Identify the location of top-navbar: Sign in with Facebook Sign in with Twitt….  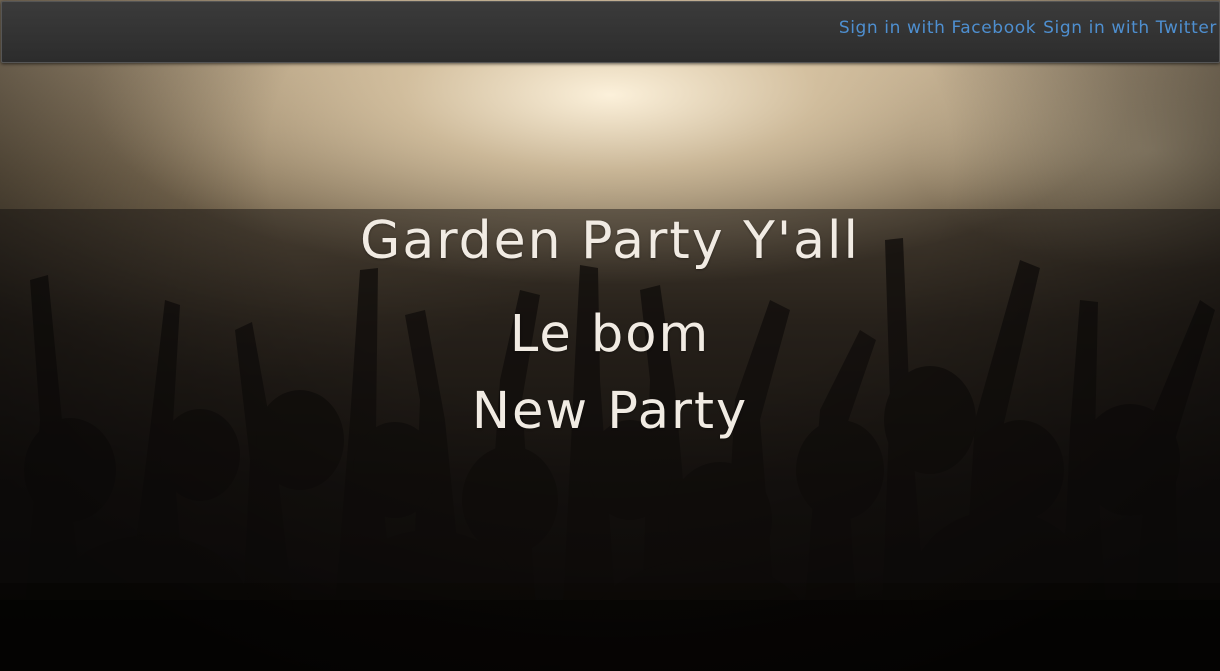
(610, 32).